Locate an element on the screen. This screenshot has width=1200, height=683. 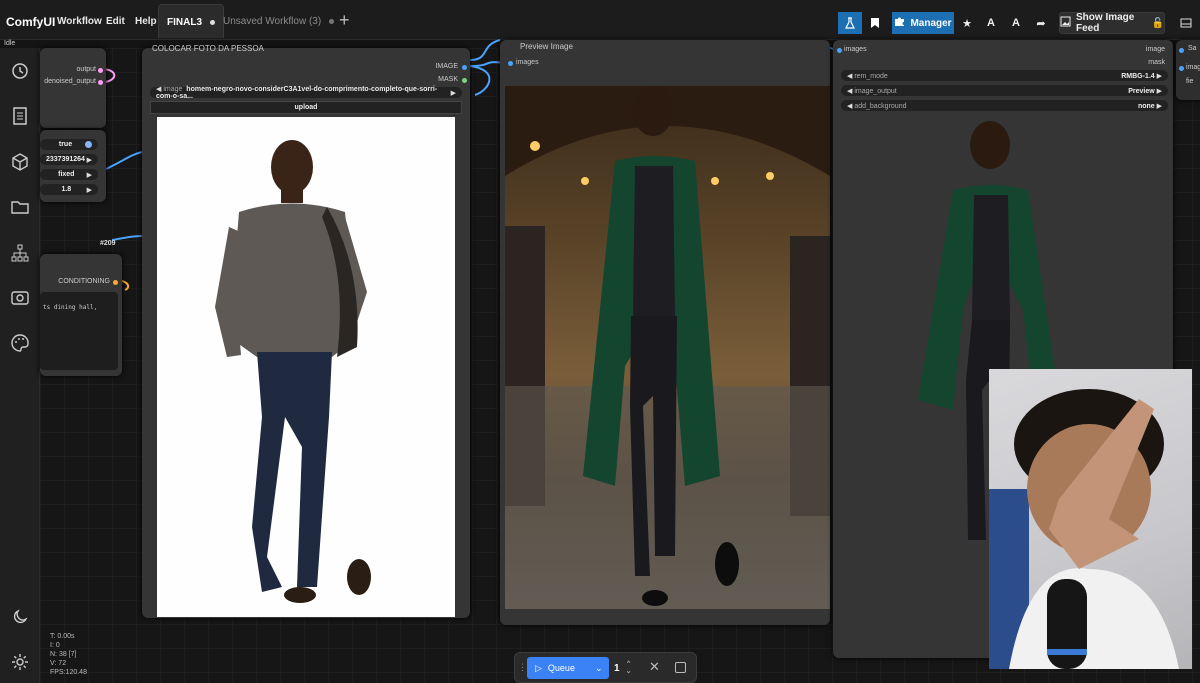
palette-icon is located at coordinates (20, 343).